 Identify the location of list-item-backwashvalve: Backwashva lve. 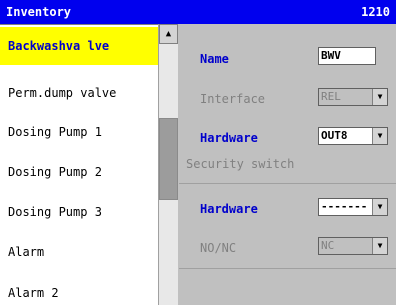
(79, 46).